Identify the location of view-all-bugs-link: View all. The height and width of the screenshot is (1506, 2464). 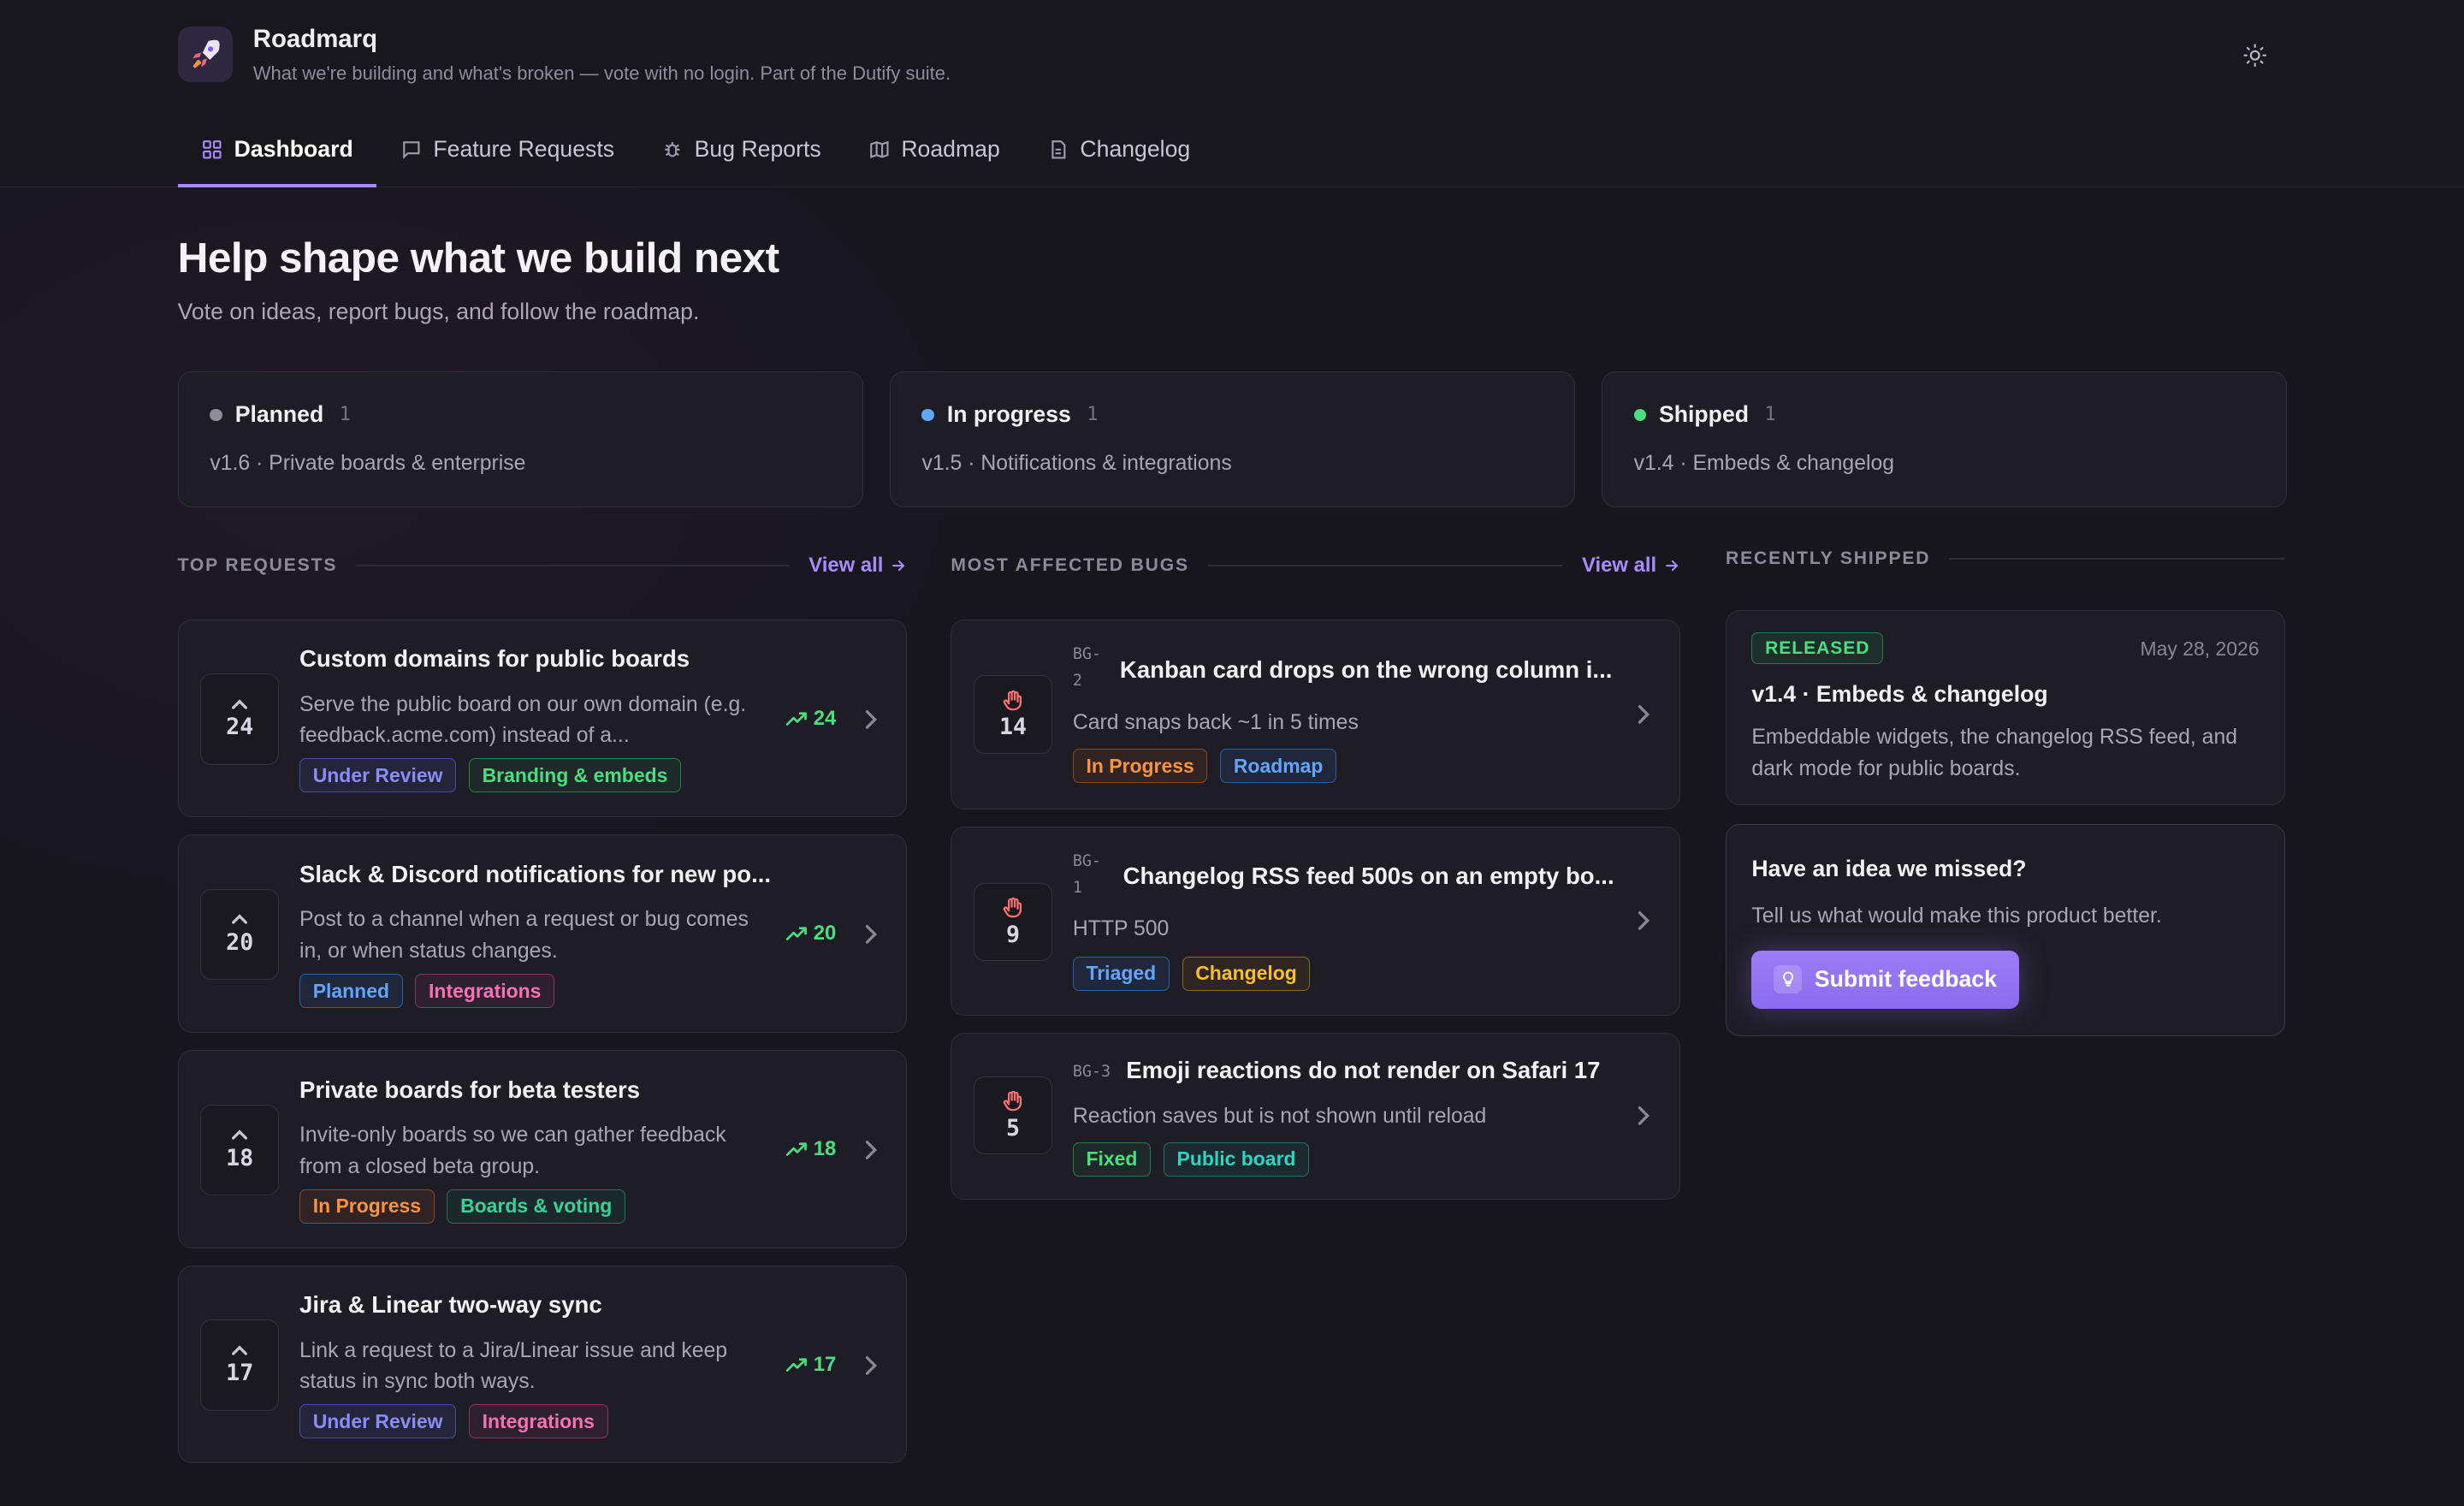
(1631, 566).